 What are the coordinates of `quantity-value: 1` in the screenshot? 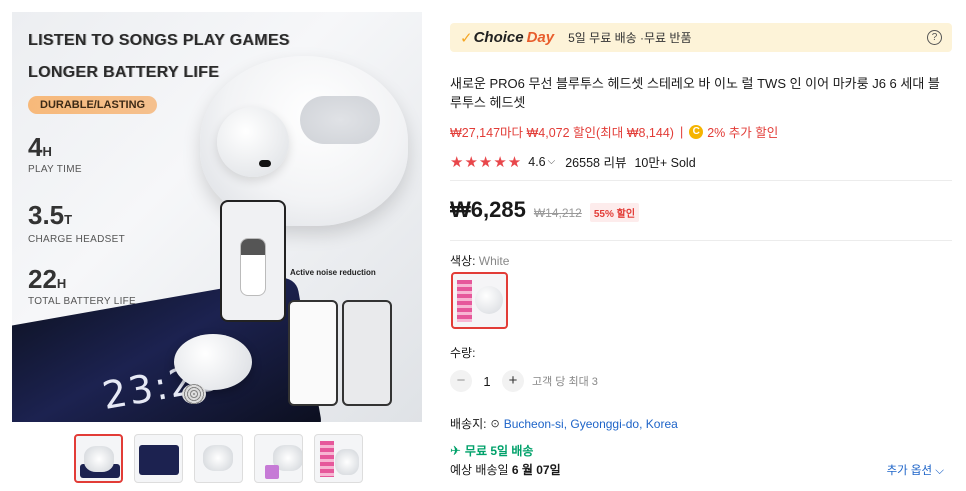 It's located at (487, 381).